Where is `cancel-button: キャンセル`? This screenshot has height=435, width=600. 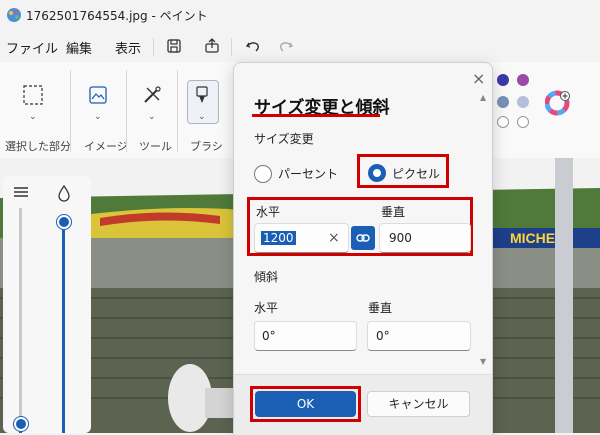
cancel-button: キャンセル is located at coordinates (418, 404).